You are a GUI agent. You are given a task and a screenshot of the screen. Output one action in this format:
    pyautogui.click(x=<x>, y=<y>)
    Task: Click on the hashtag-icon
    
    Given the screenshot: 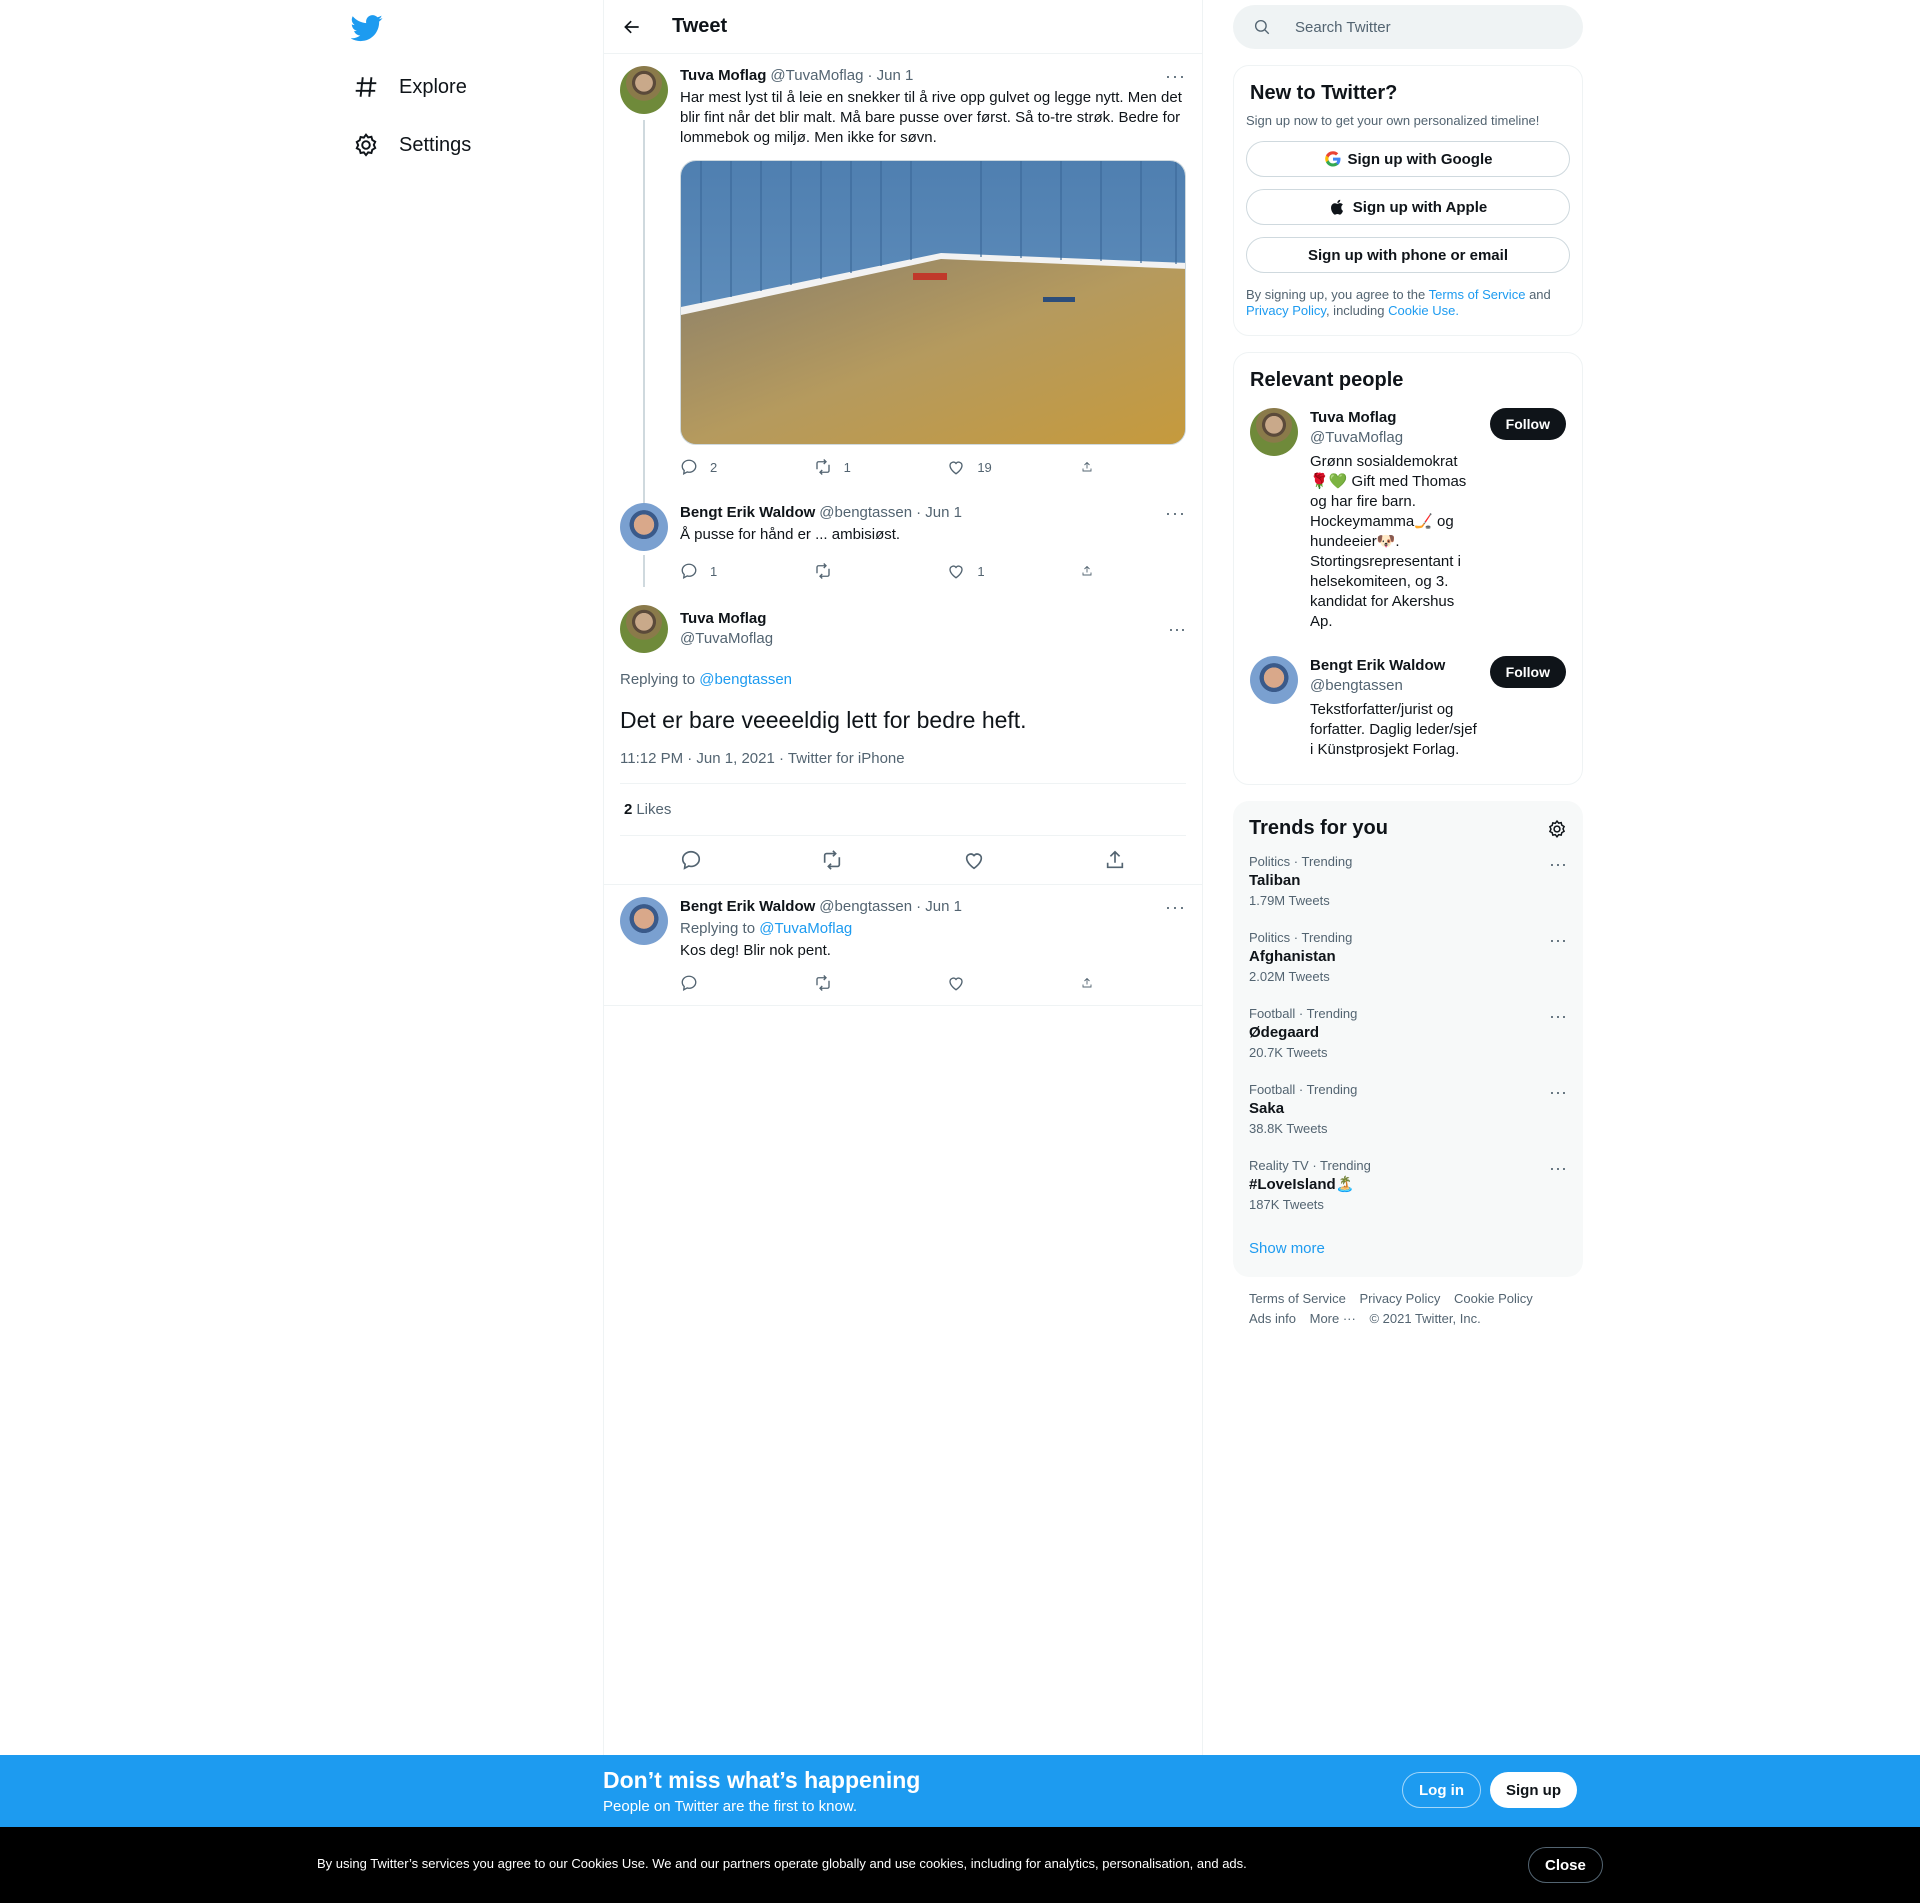 What is the action you would take?
    pyautogui.click(x=366, y=87)
    